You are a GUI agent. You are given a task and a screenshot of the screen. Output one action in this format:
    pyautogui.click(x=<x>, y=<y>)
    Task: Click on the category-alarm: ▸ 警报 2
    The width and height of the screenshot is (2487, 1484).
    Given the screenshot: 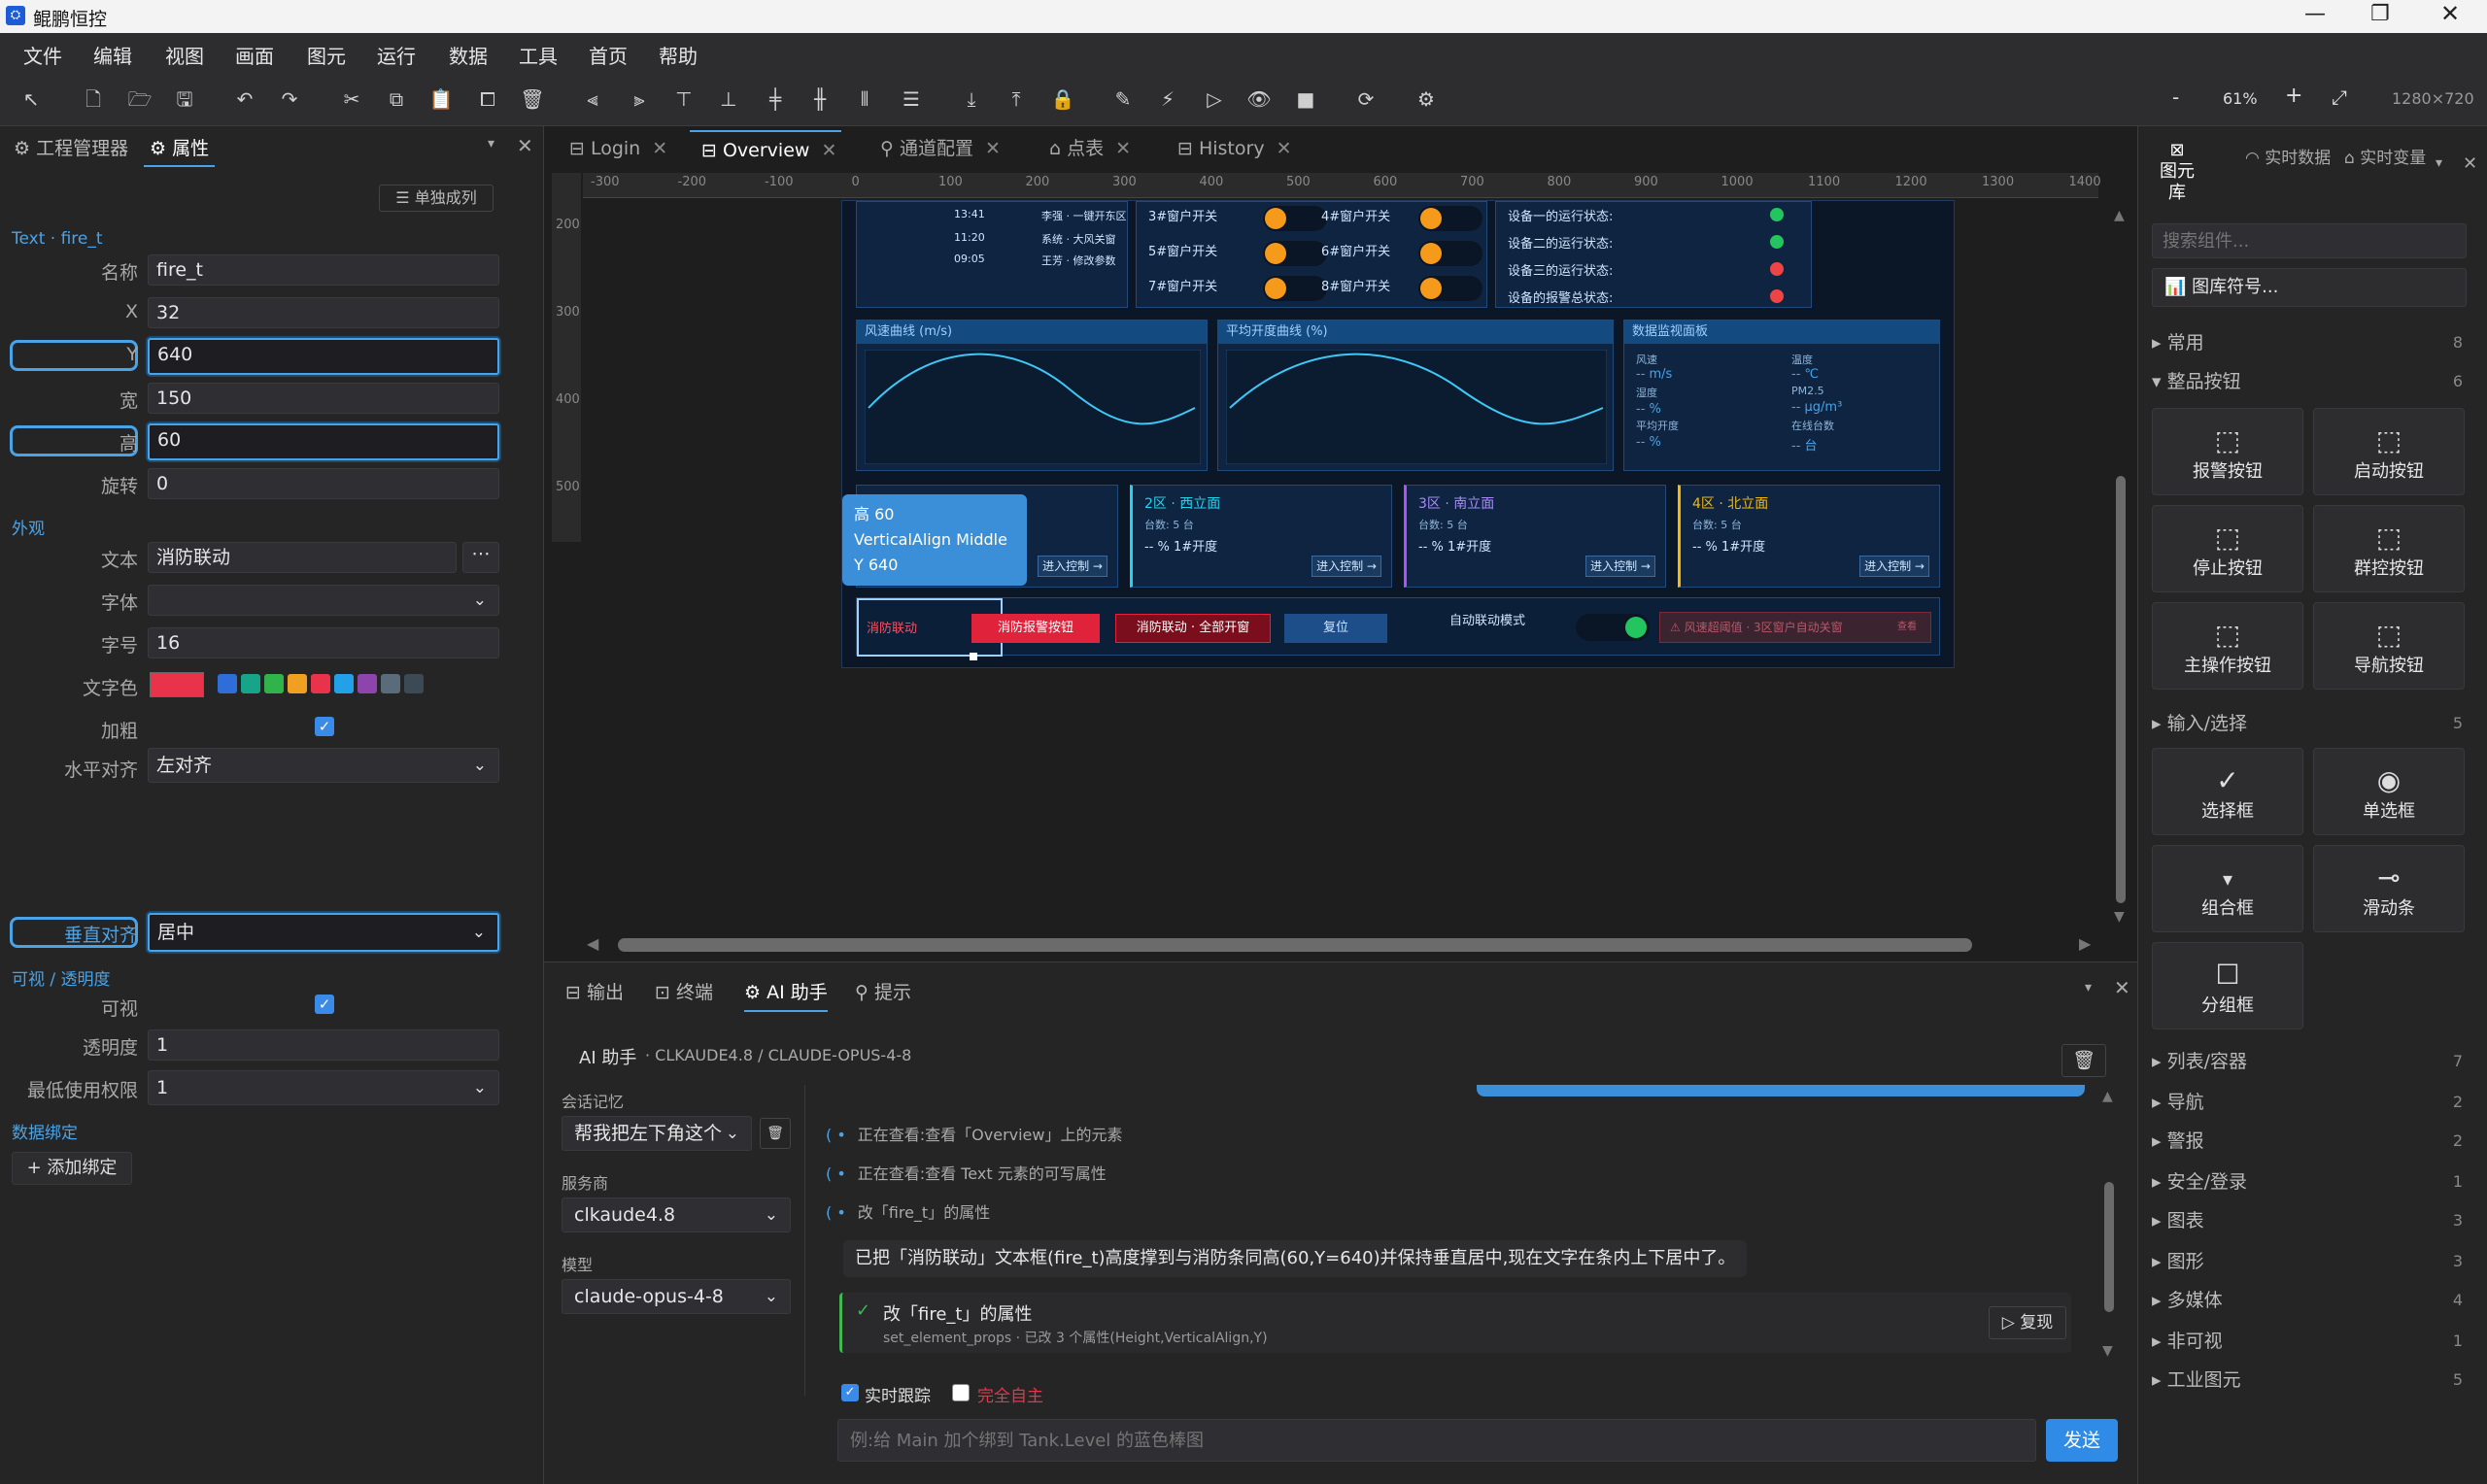 What is the action you would take?
    pyautogui.click(x=2309, y=1141)
    